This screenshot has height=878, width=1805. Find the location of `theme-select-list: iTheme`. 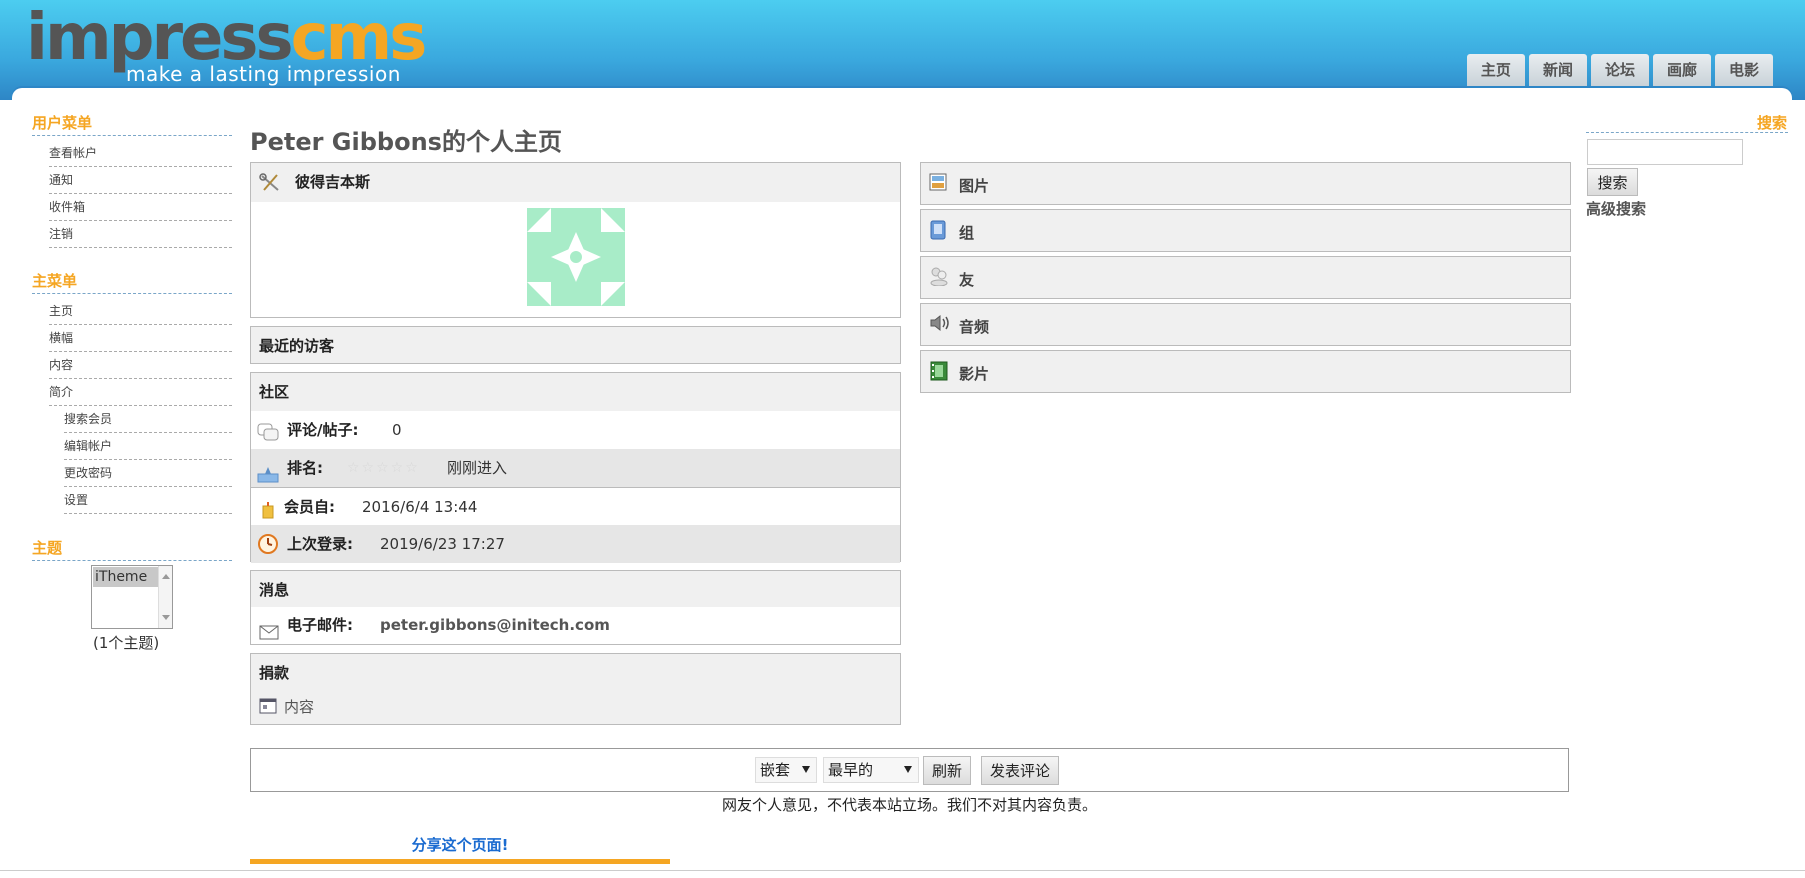

theme-select-list: iTheme is located at coordinates (132, 597).